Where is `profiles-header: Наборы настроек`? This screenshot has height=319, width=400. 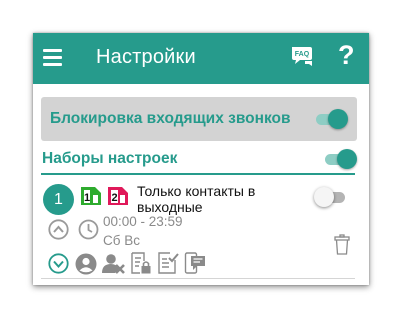 profiles-header: Наборы настроек is located at coordinates (199, 160).